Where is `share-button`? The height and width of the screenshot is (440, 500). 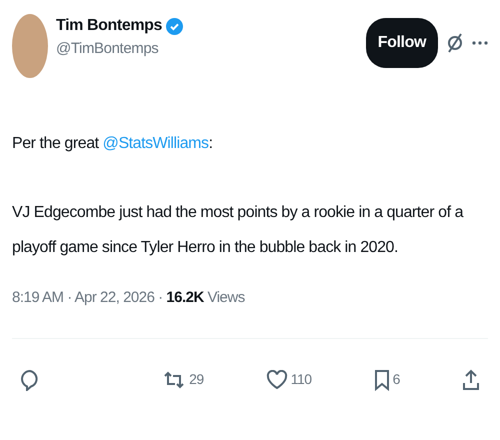
share-button is located at coordinates (471, 379).